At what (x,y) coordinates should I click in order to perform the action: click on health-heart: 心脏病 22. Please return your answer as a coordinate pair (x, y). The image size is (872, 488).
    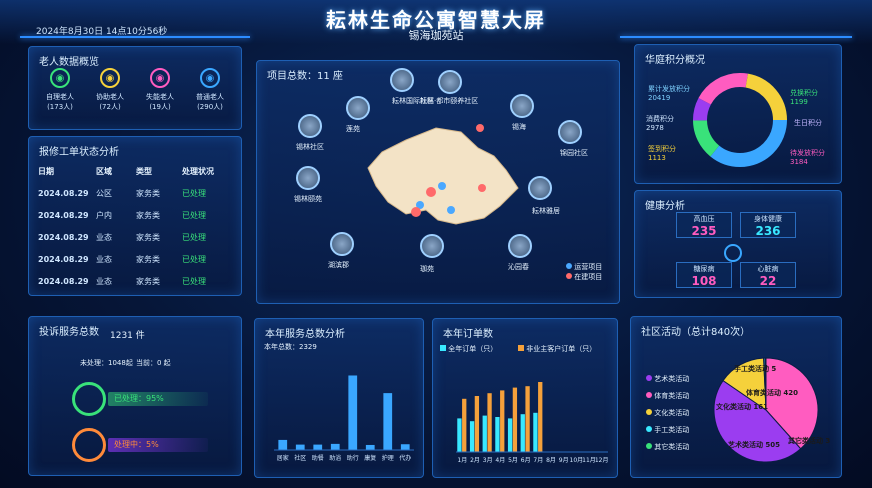
    Looking at the image, I should click on (768, 275).